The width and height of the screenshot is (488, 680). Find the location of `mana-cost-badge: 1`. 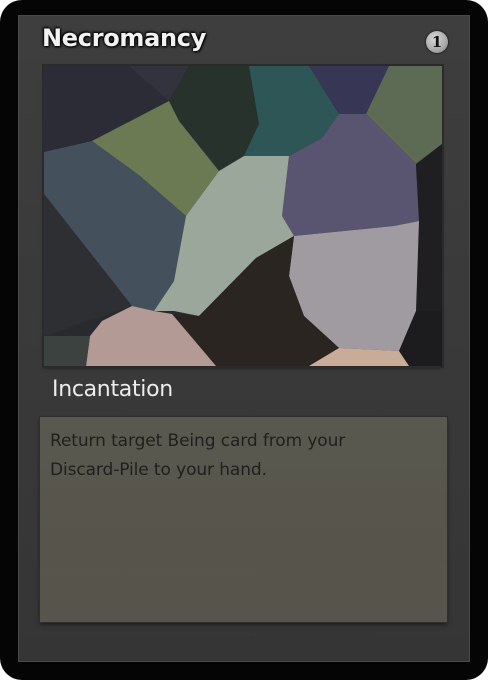

mana-cost-badge: 1 is located at coordinates (437, 42).